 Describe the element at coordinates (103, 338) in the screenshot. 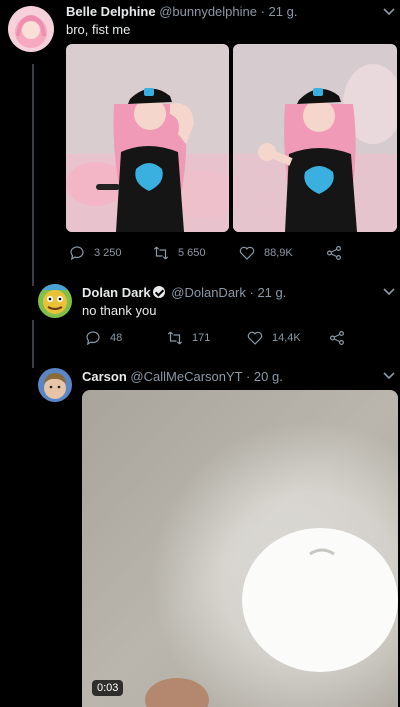

I see `reply-action: 48` at that location.